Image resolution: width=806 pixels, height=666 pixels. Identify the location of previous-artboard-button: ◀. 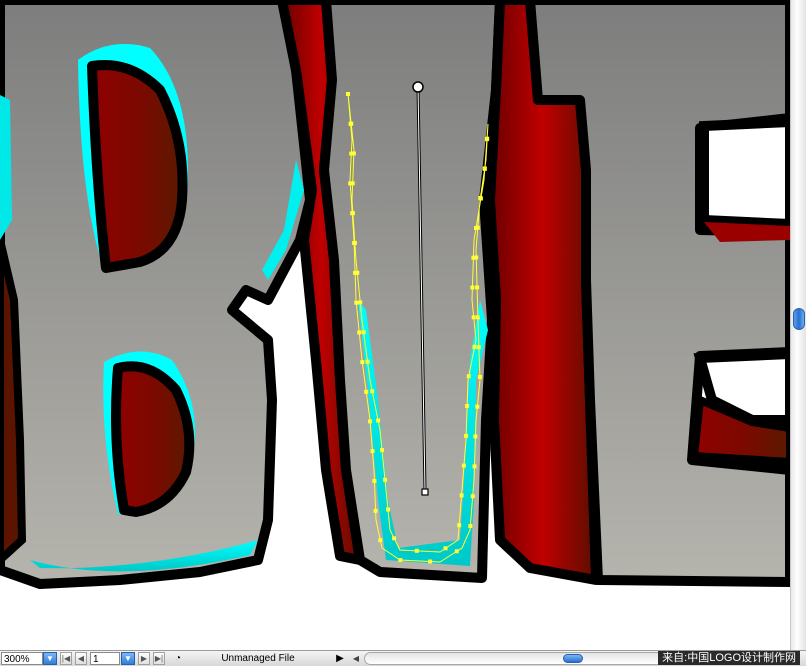
(81, 658).